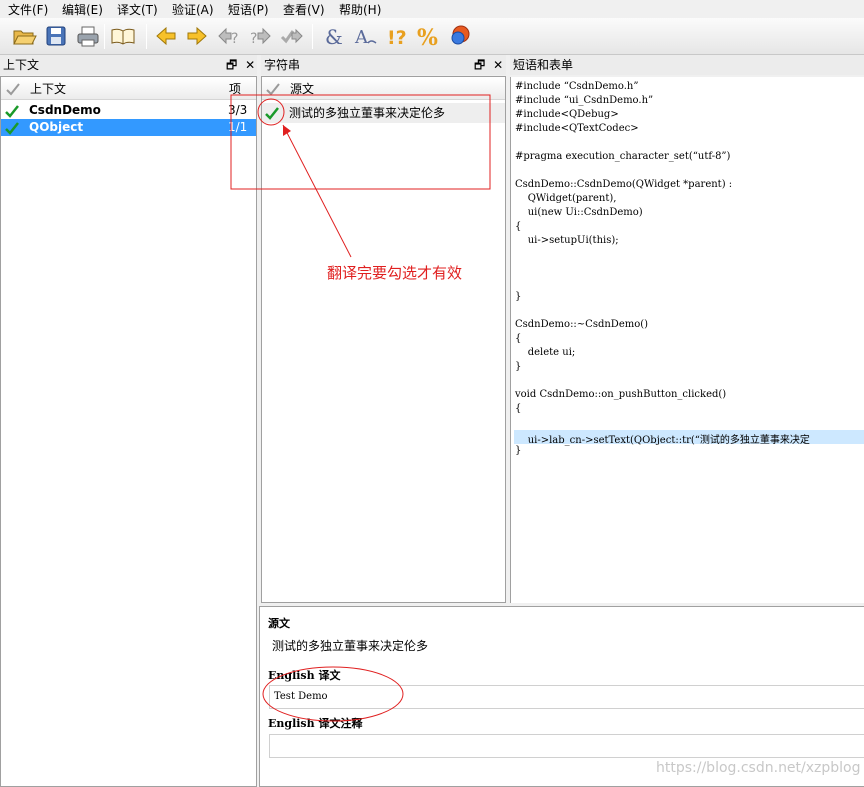 Image resolution: width=864 pixels, height=787 pixels. I want to click on menu-edit: 编辑(E), so click(82, 9).